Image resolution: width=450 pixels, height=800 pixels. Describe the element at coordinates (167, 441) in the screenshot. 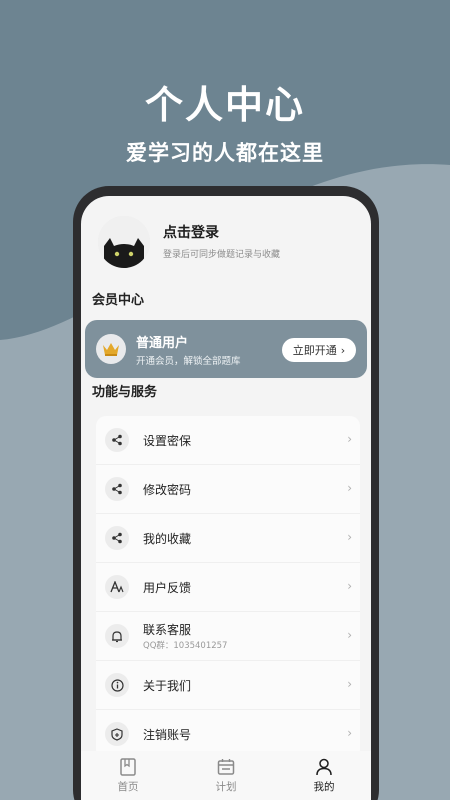

I see `menu-item-label: 设置密保` at that location.